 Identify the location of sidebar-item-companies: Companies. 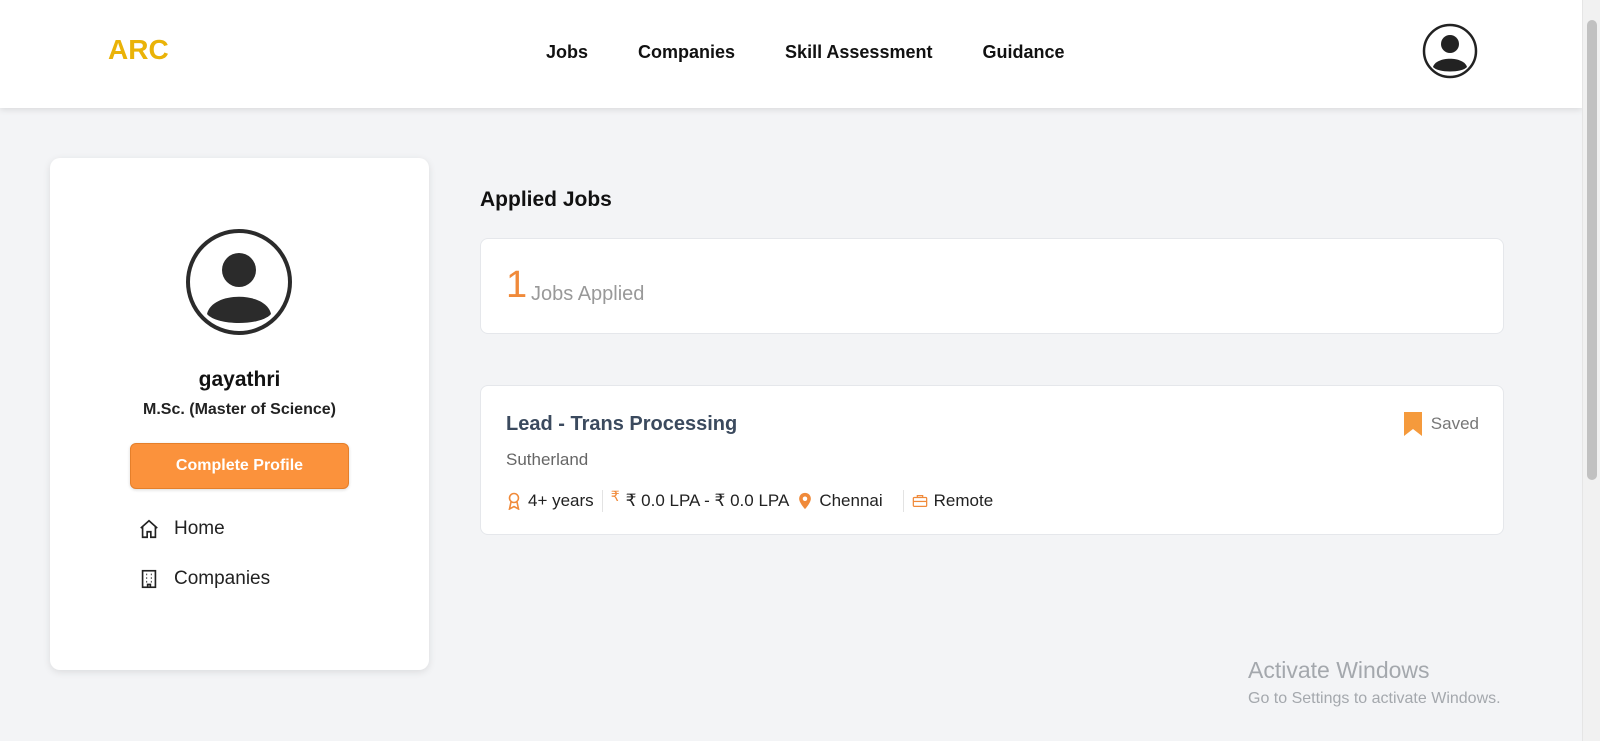
(204, 579).